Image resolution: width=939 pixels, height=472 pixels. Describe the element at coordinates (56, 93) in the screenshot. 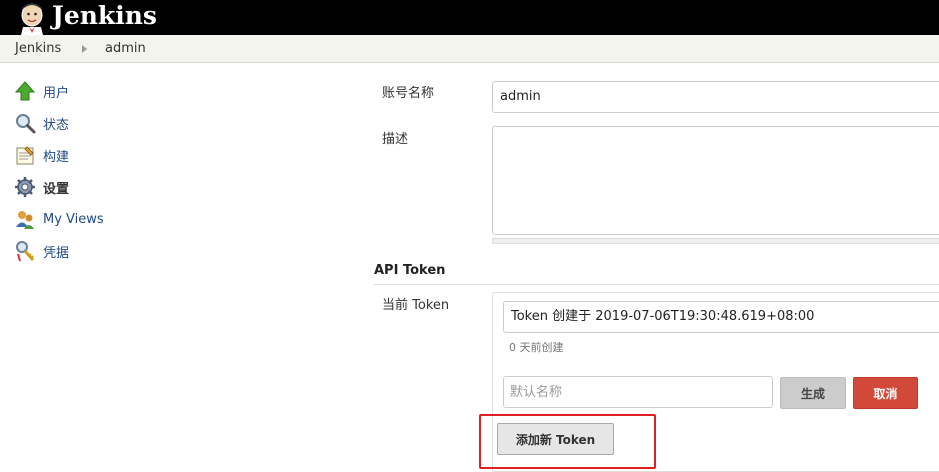

I see `sidebar-item-label: 用户` at that location.